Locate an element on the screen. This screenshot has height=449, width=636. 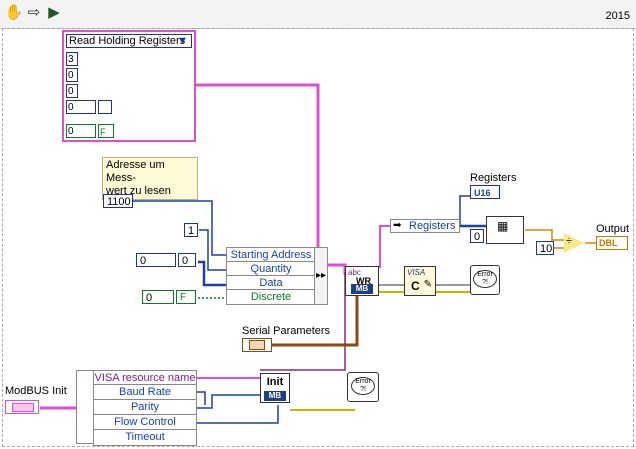
field-timeout: Timeout is located at coordinates (145, 437).